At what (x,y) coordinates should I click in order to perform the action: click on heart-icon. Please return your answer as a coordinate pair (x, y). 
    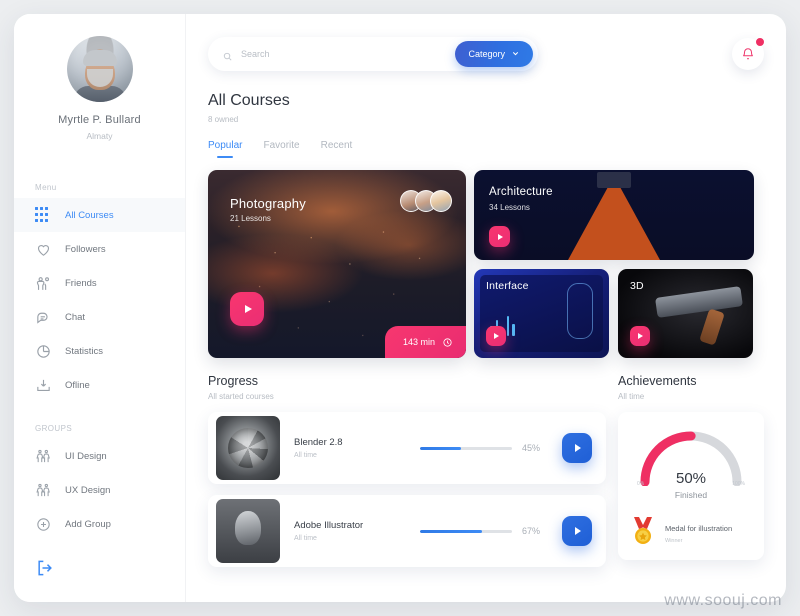
    Looking at the image, I should click on (43, 249).